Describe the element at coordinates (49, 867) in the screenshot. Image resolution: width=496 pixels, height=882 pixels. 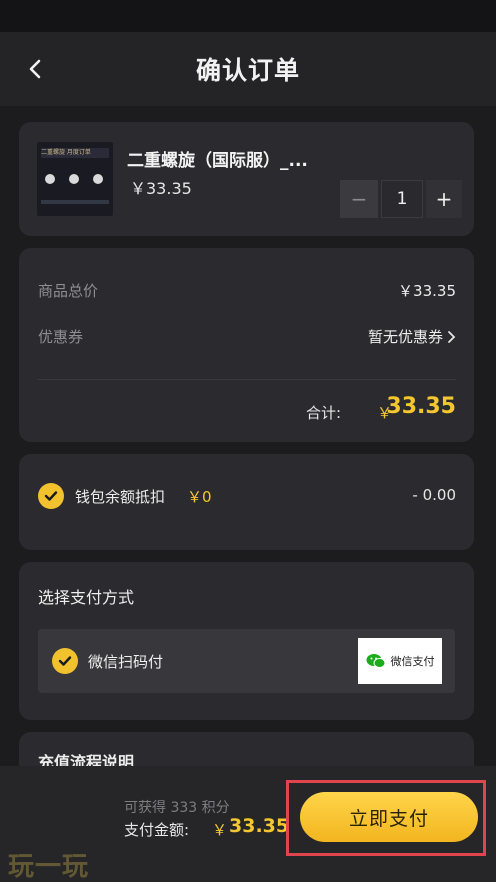
I see `watermark-logo: 玩一玩` at that location.